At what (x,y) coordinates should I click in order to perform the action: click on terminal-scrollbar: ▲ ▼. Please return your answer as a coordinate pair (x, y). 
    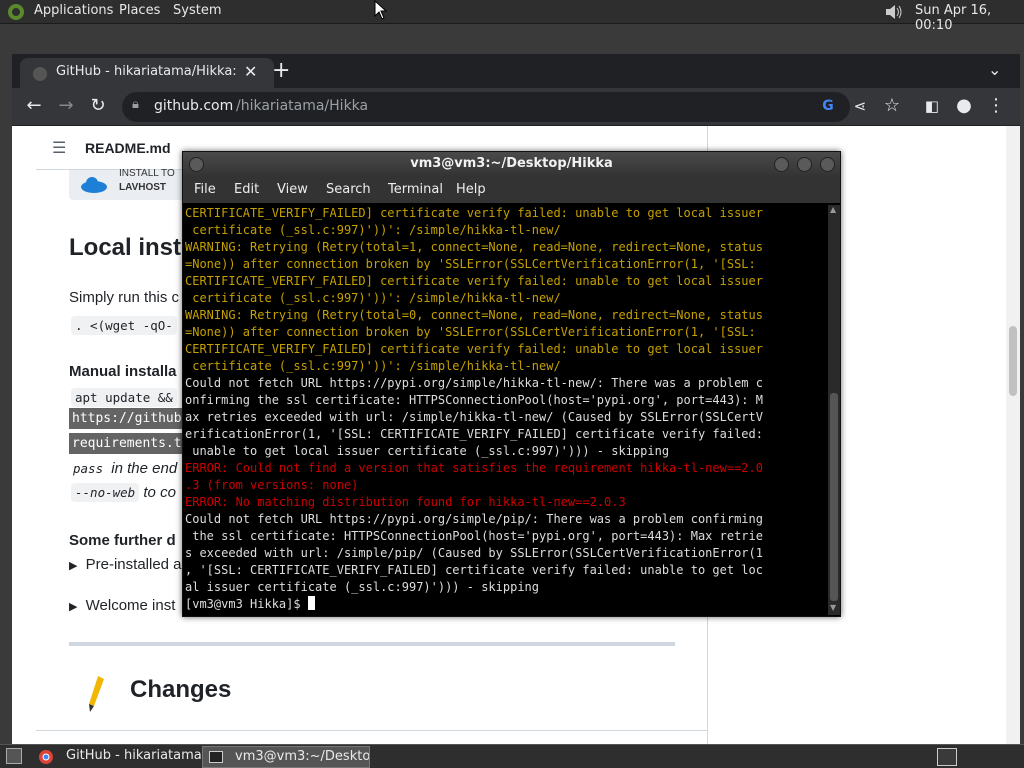
    Looking at the image, I should click on (834, 410).